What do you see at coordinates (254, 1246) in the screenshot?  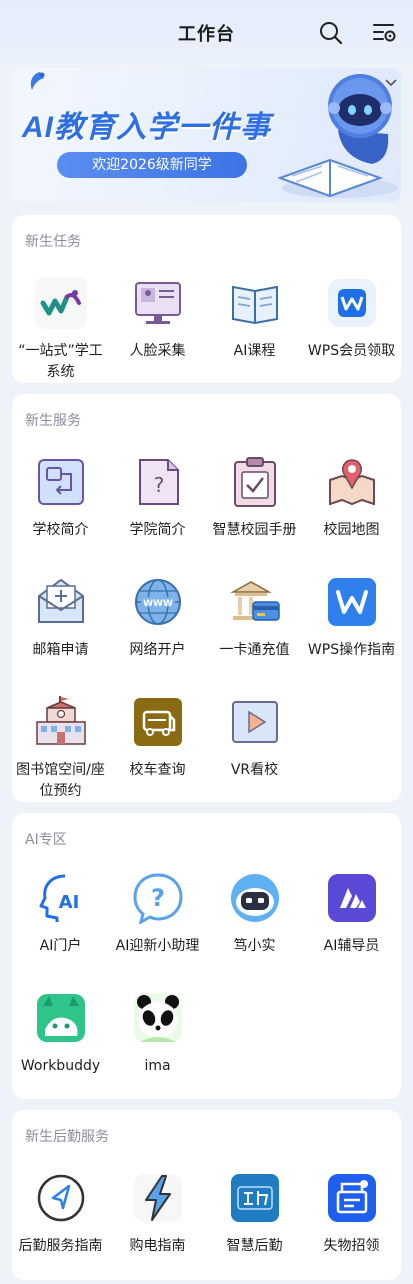 I see `item-label: 智慧后勤` at bounding box center [254, 1246].